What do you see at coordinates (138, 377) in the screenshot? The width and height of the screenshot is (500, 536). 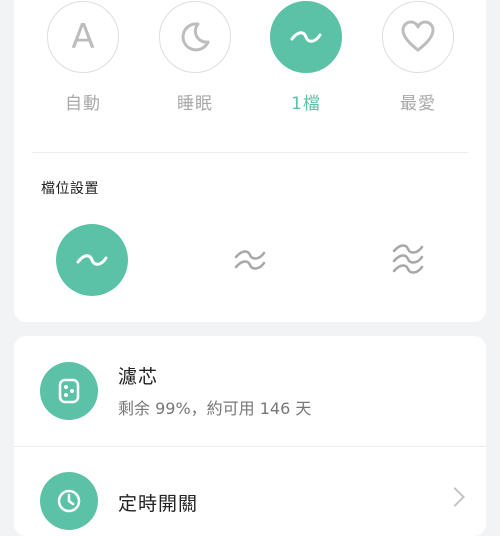 I see `filter-title: 濾芯` at bounding box center [138, 377].